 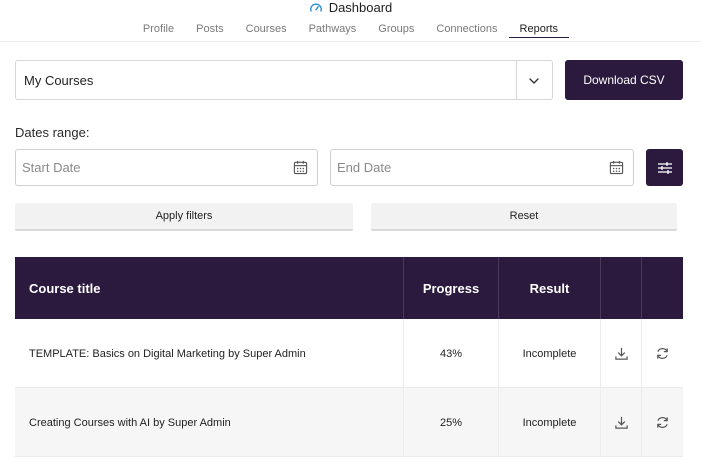 I want to click on download-csv-button: Download CSV, so click(x=624, y=80).